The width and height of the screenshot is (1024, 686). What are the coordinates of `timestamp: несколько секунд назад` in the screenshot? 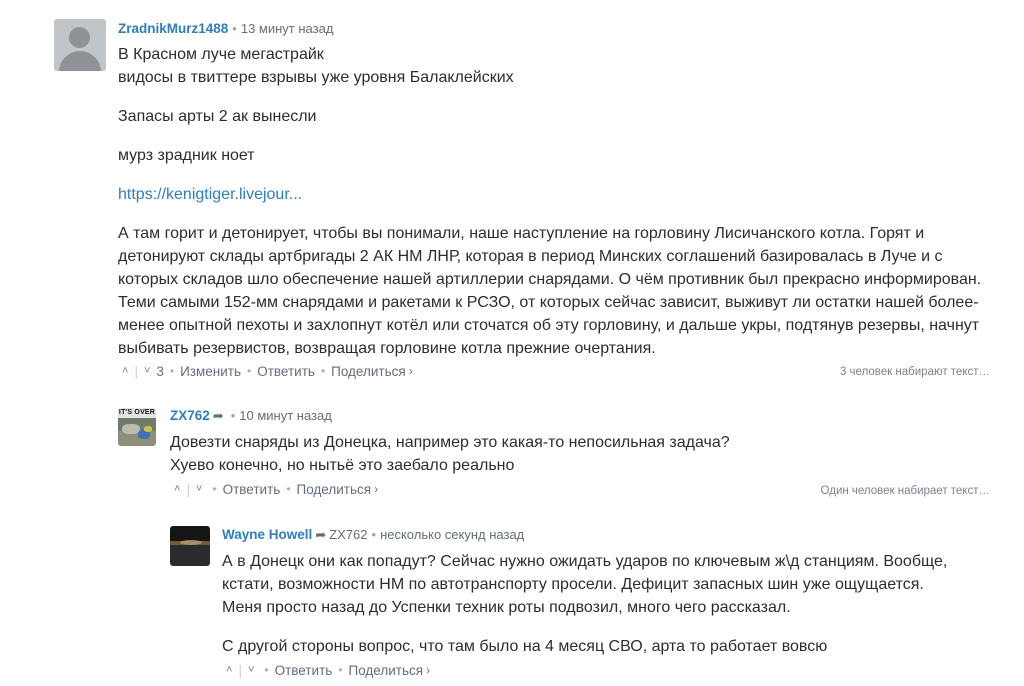 It's located at (452, 534).